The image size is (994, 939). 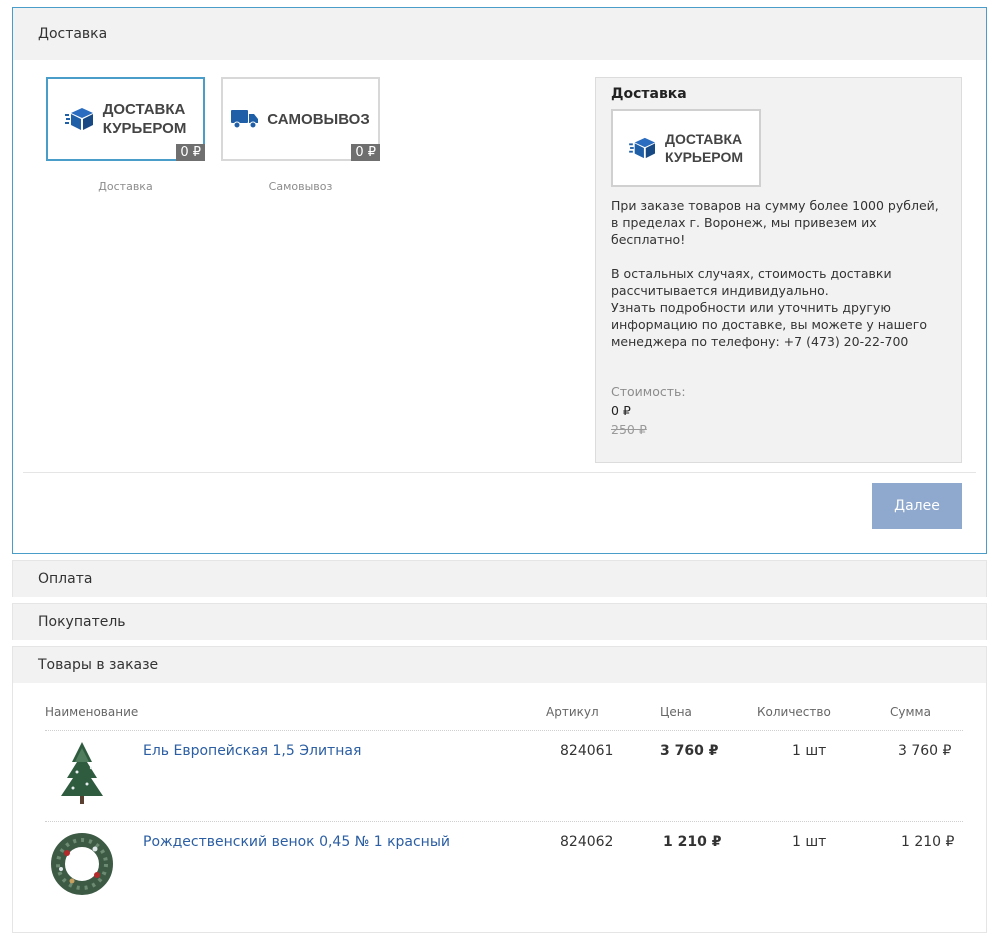 I want to click on buyer-section: Покупатель, so click(x=499, y=621).